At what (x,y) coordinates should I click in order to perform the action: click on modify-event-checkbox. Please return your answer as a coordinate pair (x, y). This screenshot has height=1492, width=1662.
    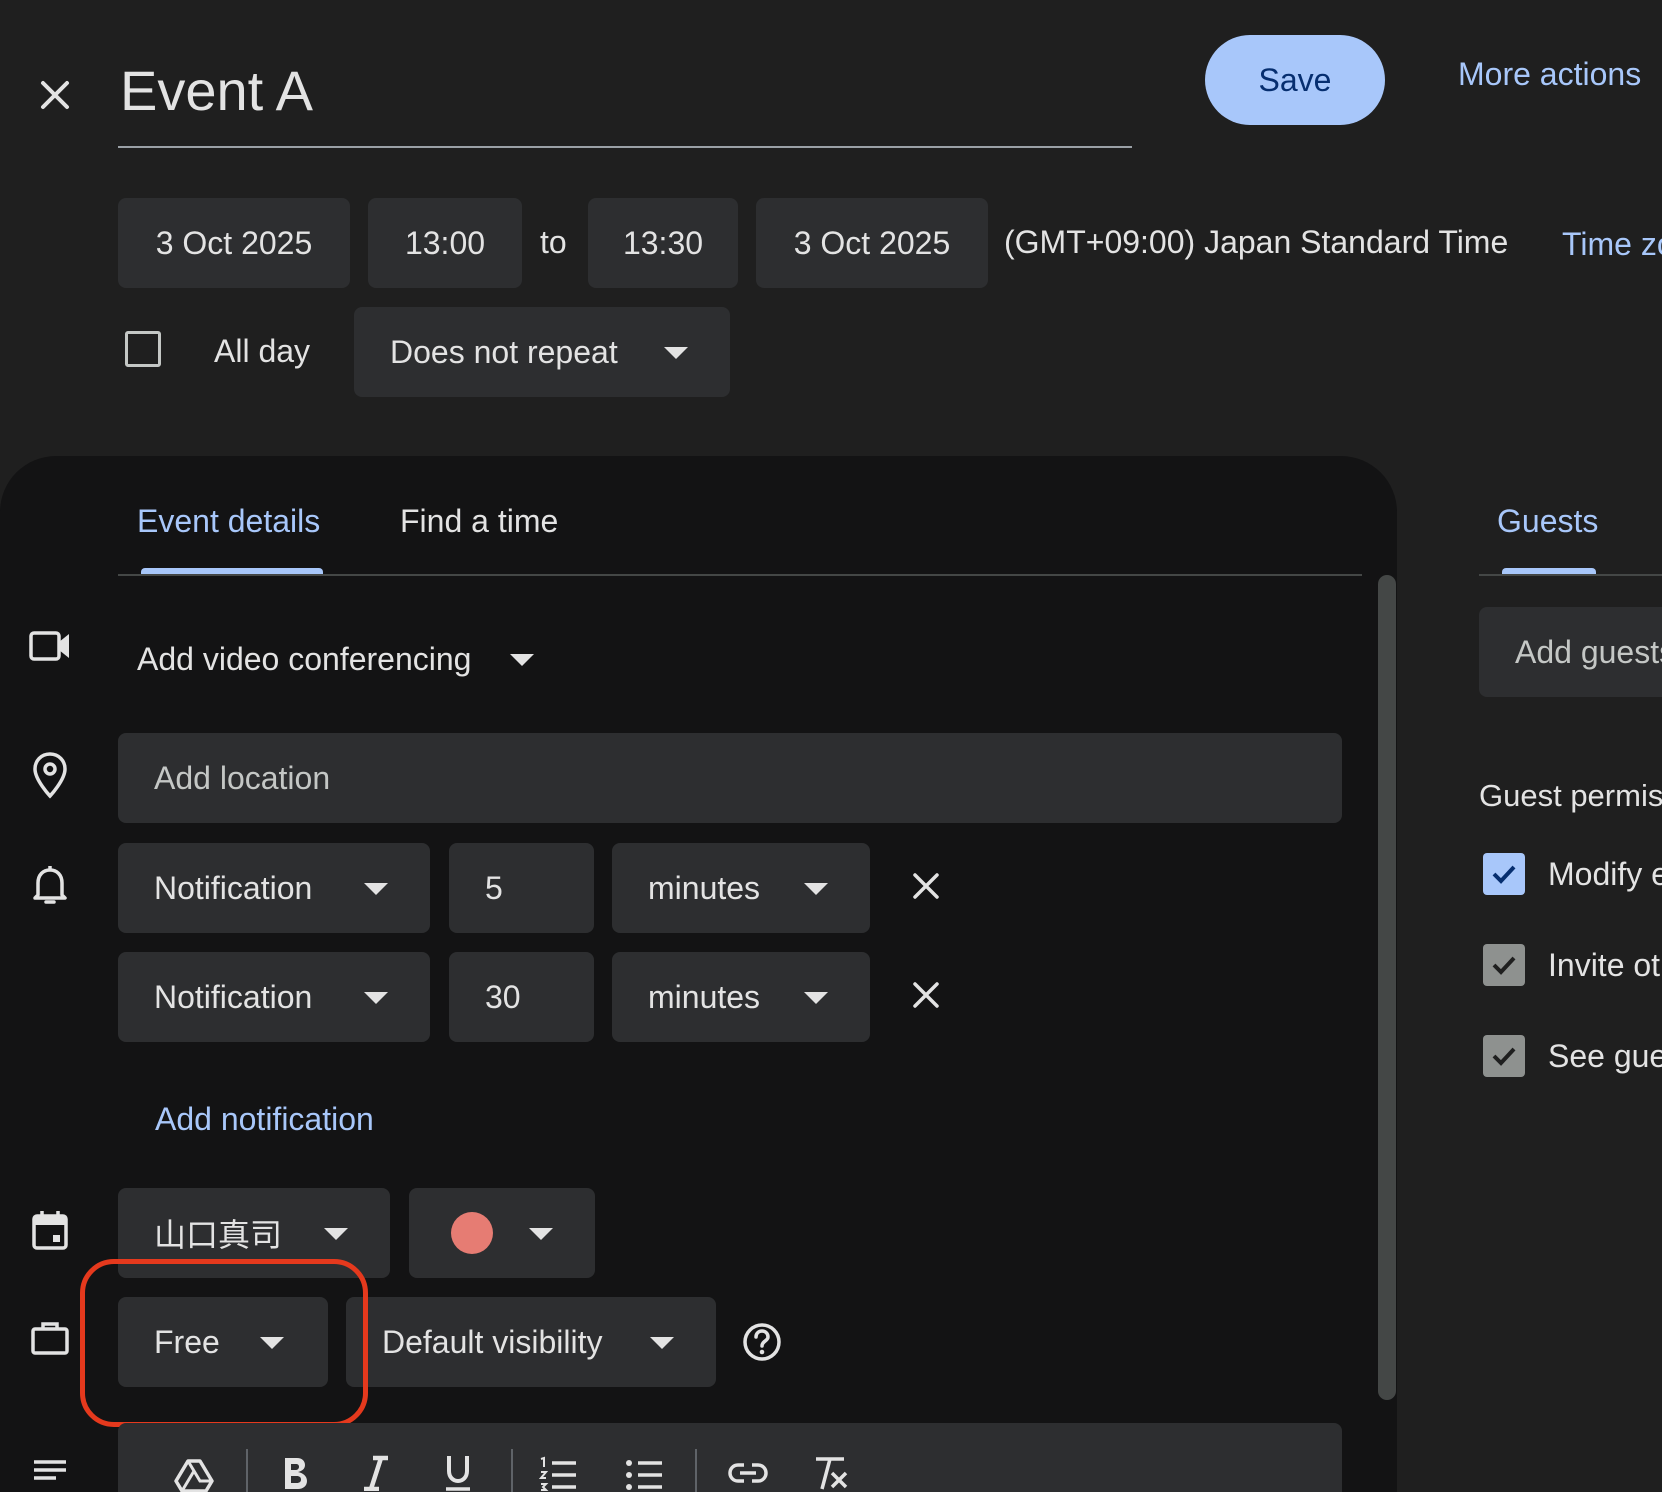
    Looking at the image, I should click on (1504, 874).